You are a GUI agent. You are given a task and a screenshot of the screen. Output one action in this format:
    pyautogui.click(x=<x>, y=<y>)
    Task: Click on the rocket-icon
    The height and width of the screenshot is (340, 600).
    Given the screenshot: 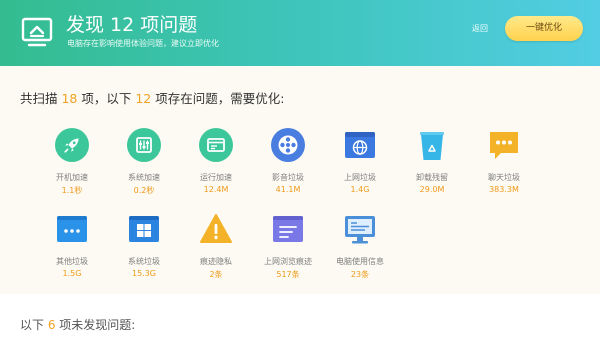 What is the action you would take?
    pyautogui.click(x=72, y=145)
    